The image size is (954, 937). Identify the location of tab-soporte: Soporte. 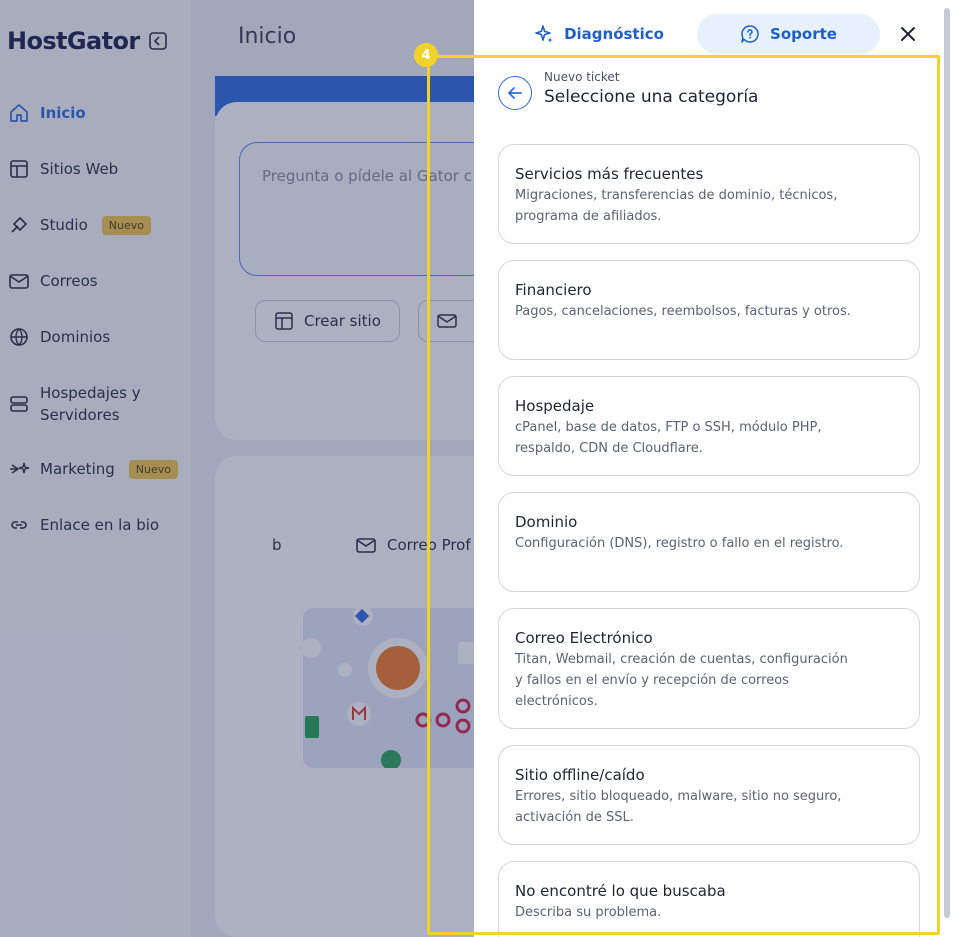
(788, 34).